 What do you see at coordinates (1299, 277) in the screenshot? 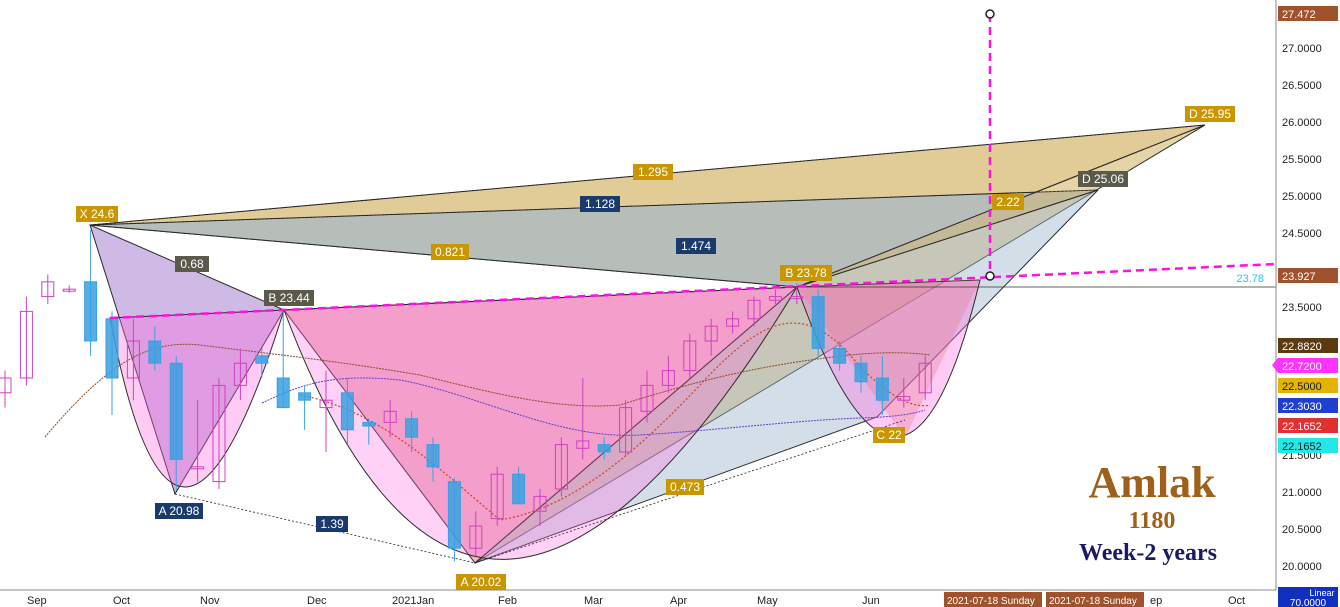
I see `price-level-text: 23.927` at bounding box center [1299, 277].